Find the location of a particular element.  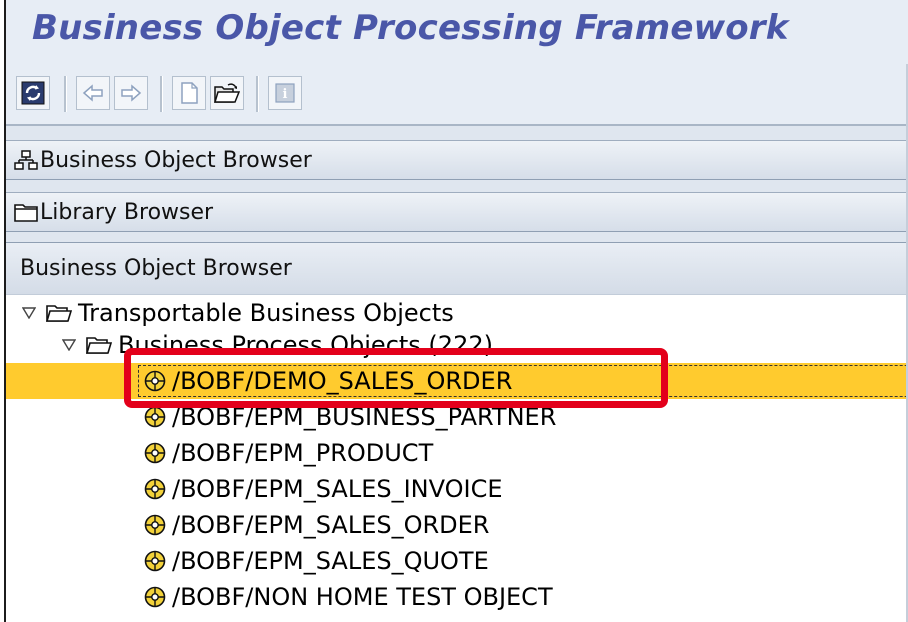

tree-item: /BOBF/EPM_SALES_INVOICE is located at coordinates (457, 489).